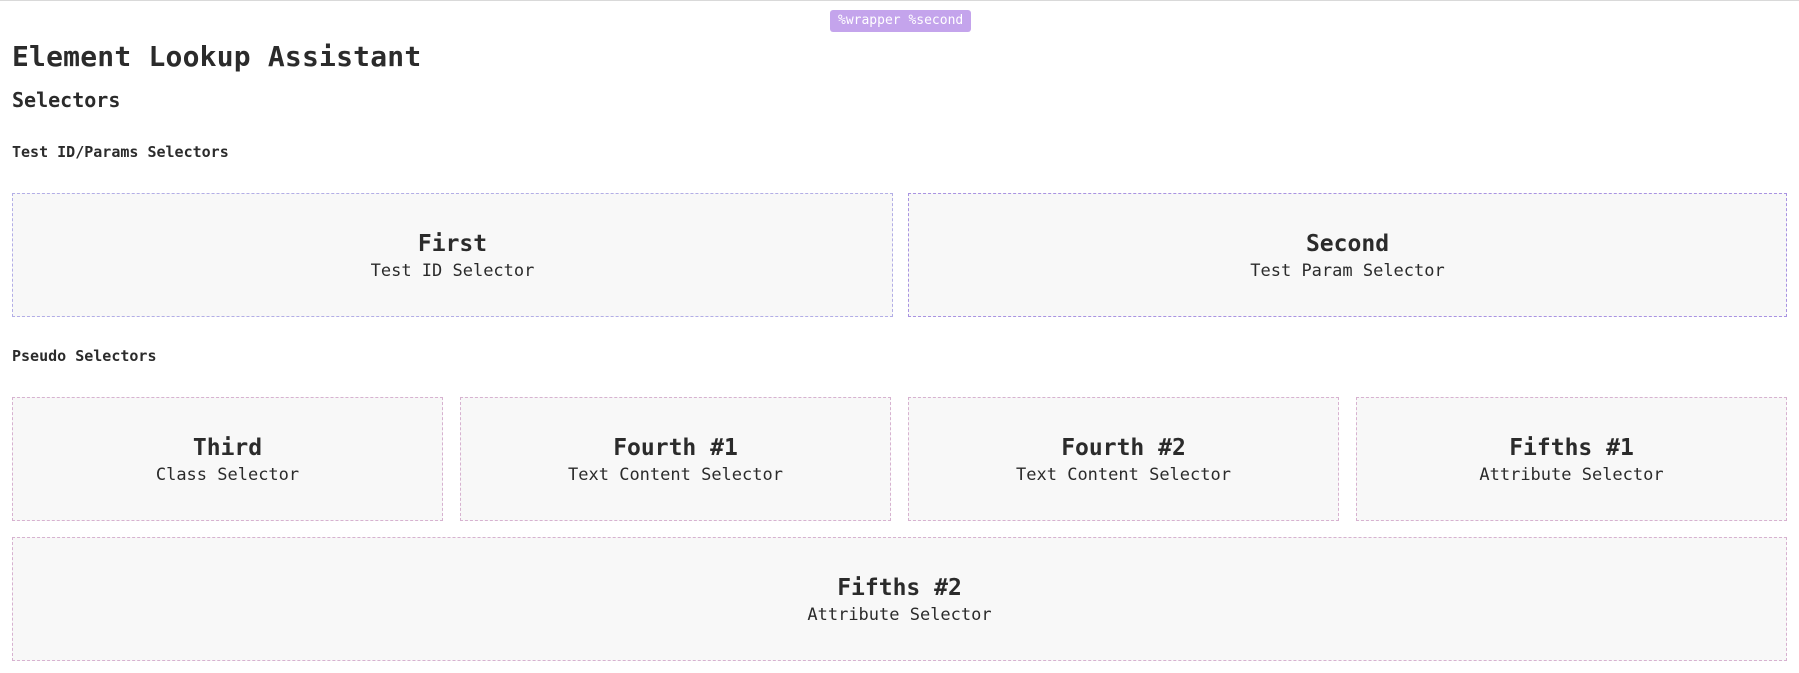 This screenshot has height=673, width=1799. Describe the element at coordinates (217, 56) in the screenshot. I see `app-title: Element Lookup Assistant` at that location.